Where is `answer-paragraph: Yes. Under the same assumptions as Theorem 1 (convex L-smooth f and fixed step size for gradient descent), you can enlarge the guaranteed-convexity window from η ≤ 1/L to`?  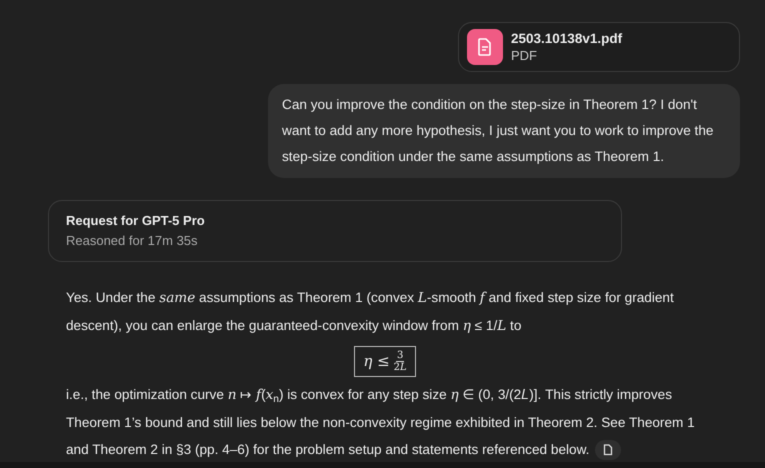
answer-paragraph: Yes. Under the same assumptions as Theorem 1 (convex L-smooth f and fixed step size for gradient descent), you can enlarge the guaranteed-convexity window from η ≤ 1/L to is located at coordinates (370, 312).